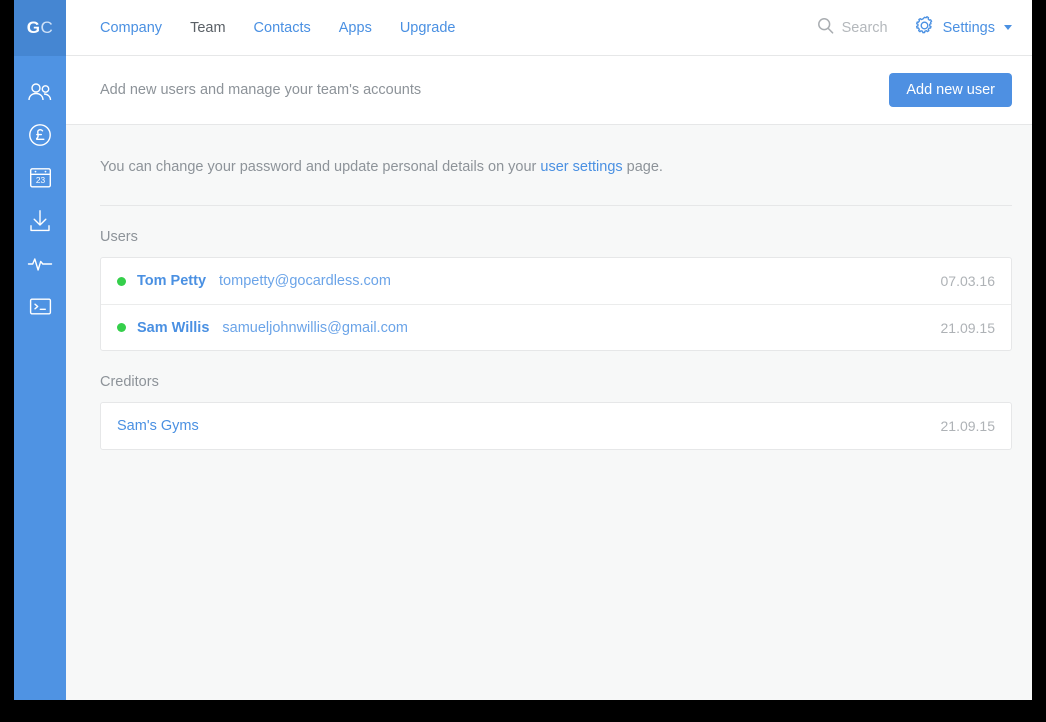  I want to click on user-email: tompetty@gocardless.com, so click(305, 281).